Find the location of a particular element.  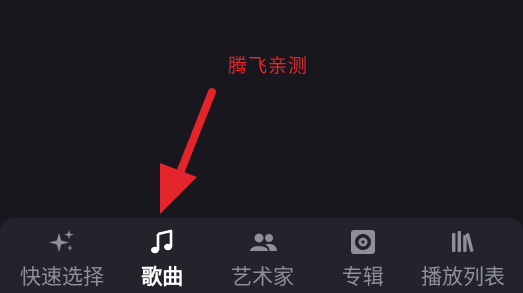

tab-label-quick-select: 快速选择 is located at coordinates (62, 277).